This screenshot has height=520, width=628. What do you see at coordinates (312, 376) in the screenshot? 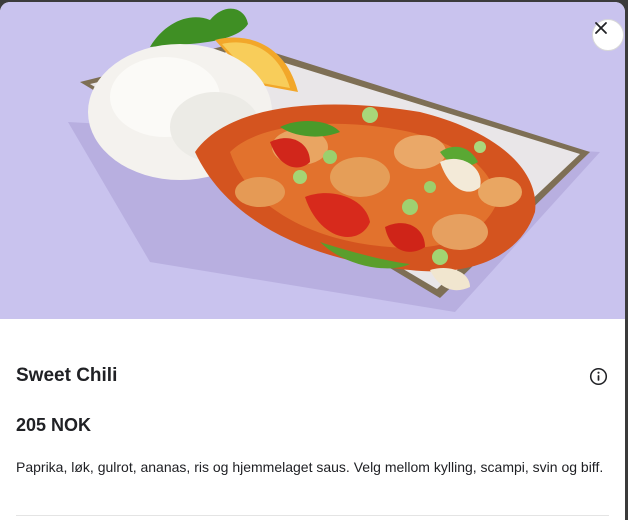
I see `title-row: Sweet Chili` at bounding box center [312, 376].